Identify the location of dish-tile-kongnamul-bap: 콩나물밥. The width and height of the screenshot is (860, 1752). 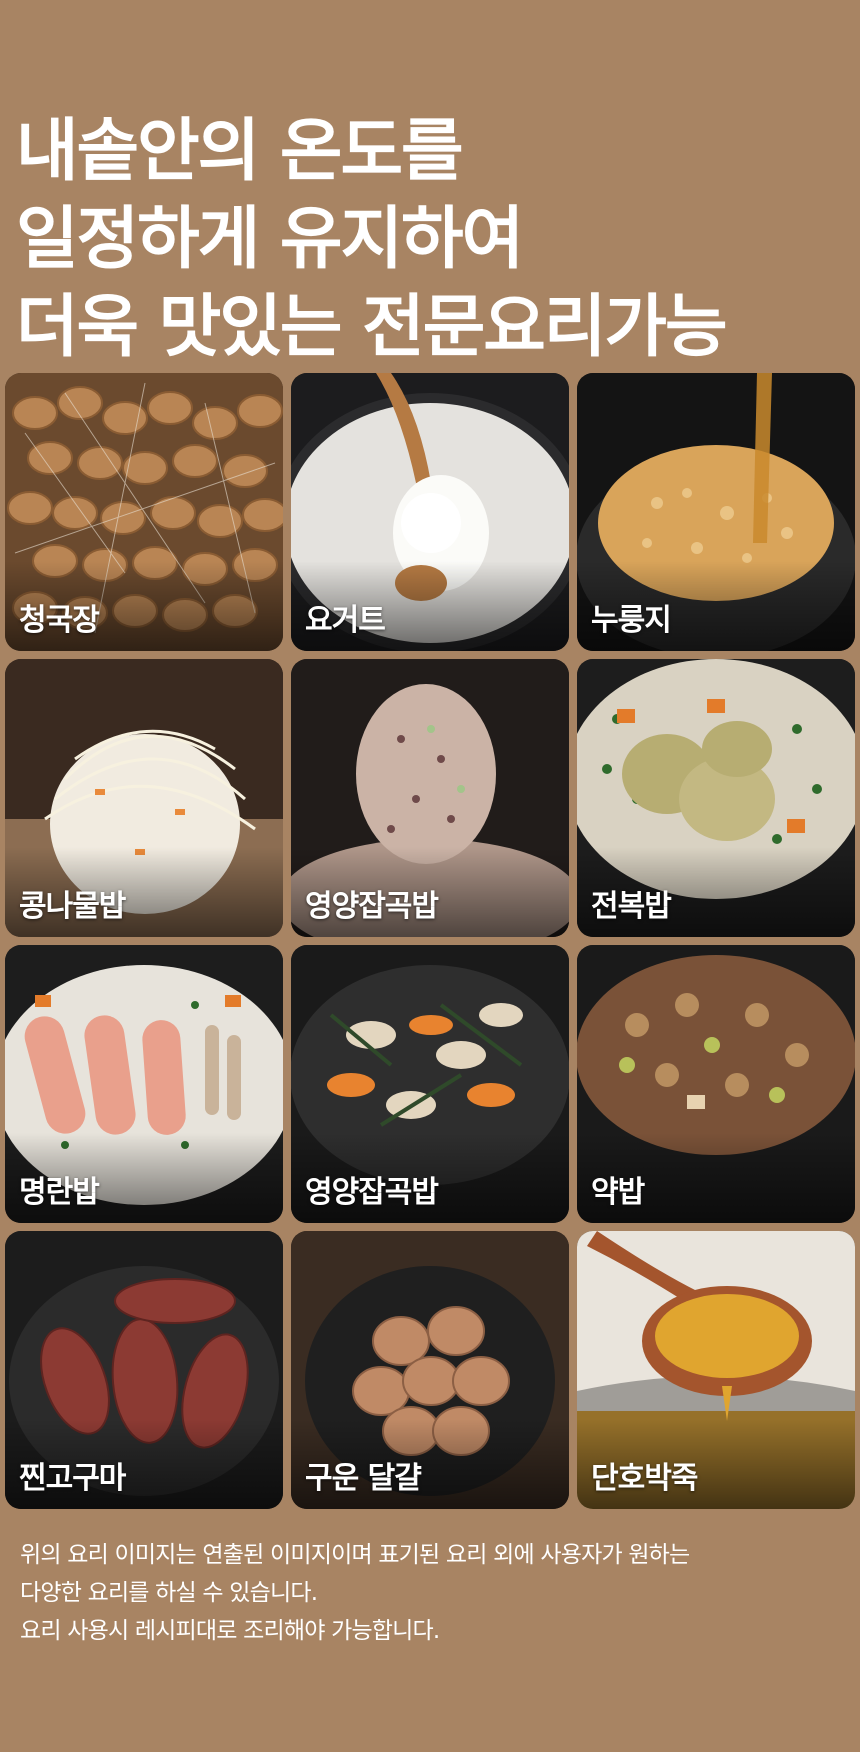
(144, 798).